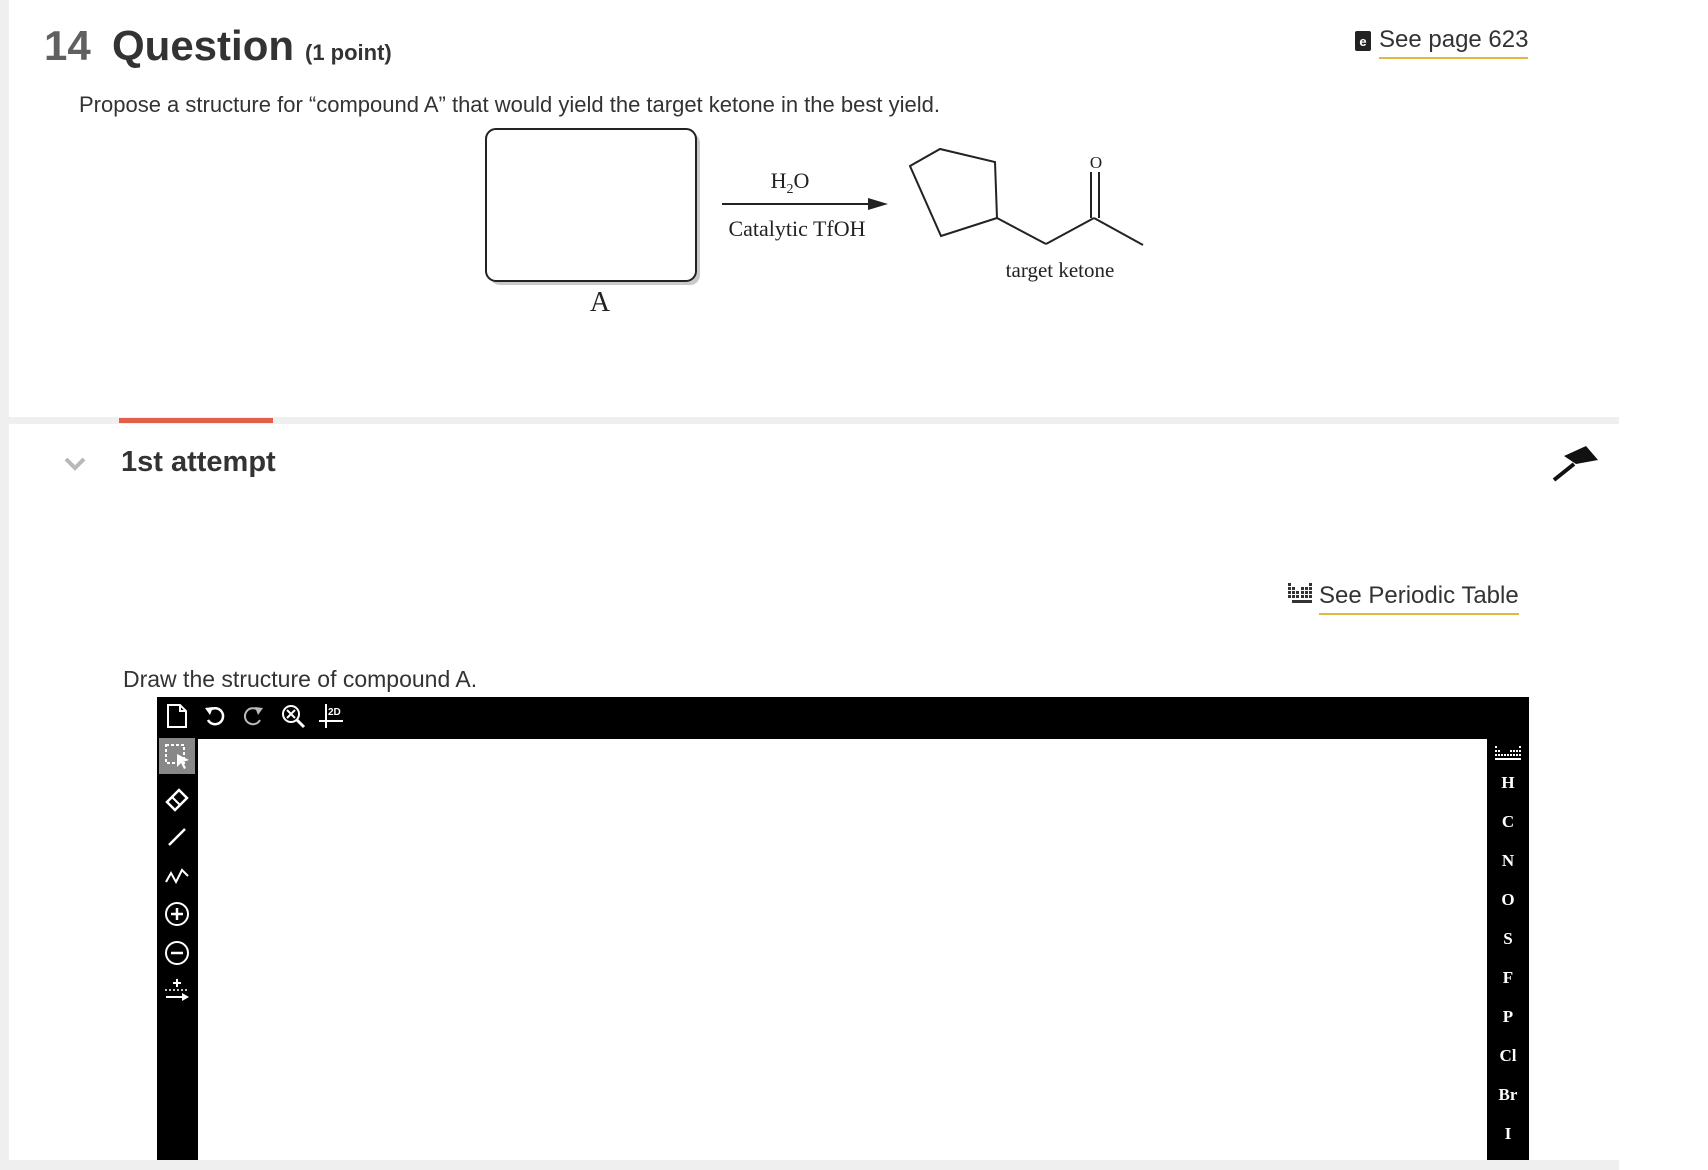  Describe the element at coordinates (953, 192) in the screenshot. I see `cyclopentane-ring` at that location.